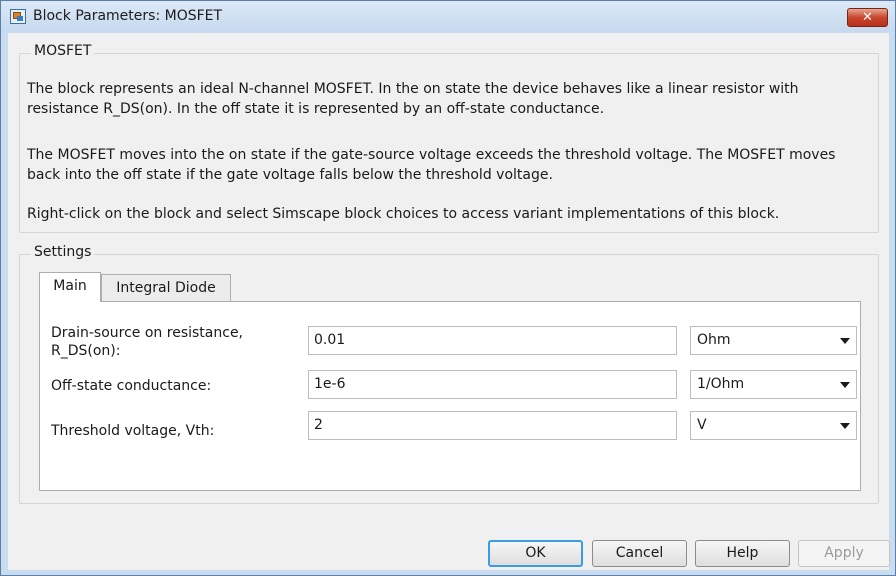  What do you see at coordinates (714, 340) in the screenshot?
I see `unit-value: Ohm` at bounding box center [714, 340].